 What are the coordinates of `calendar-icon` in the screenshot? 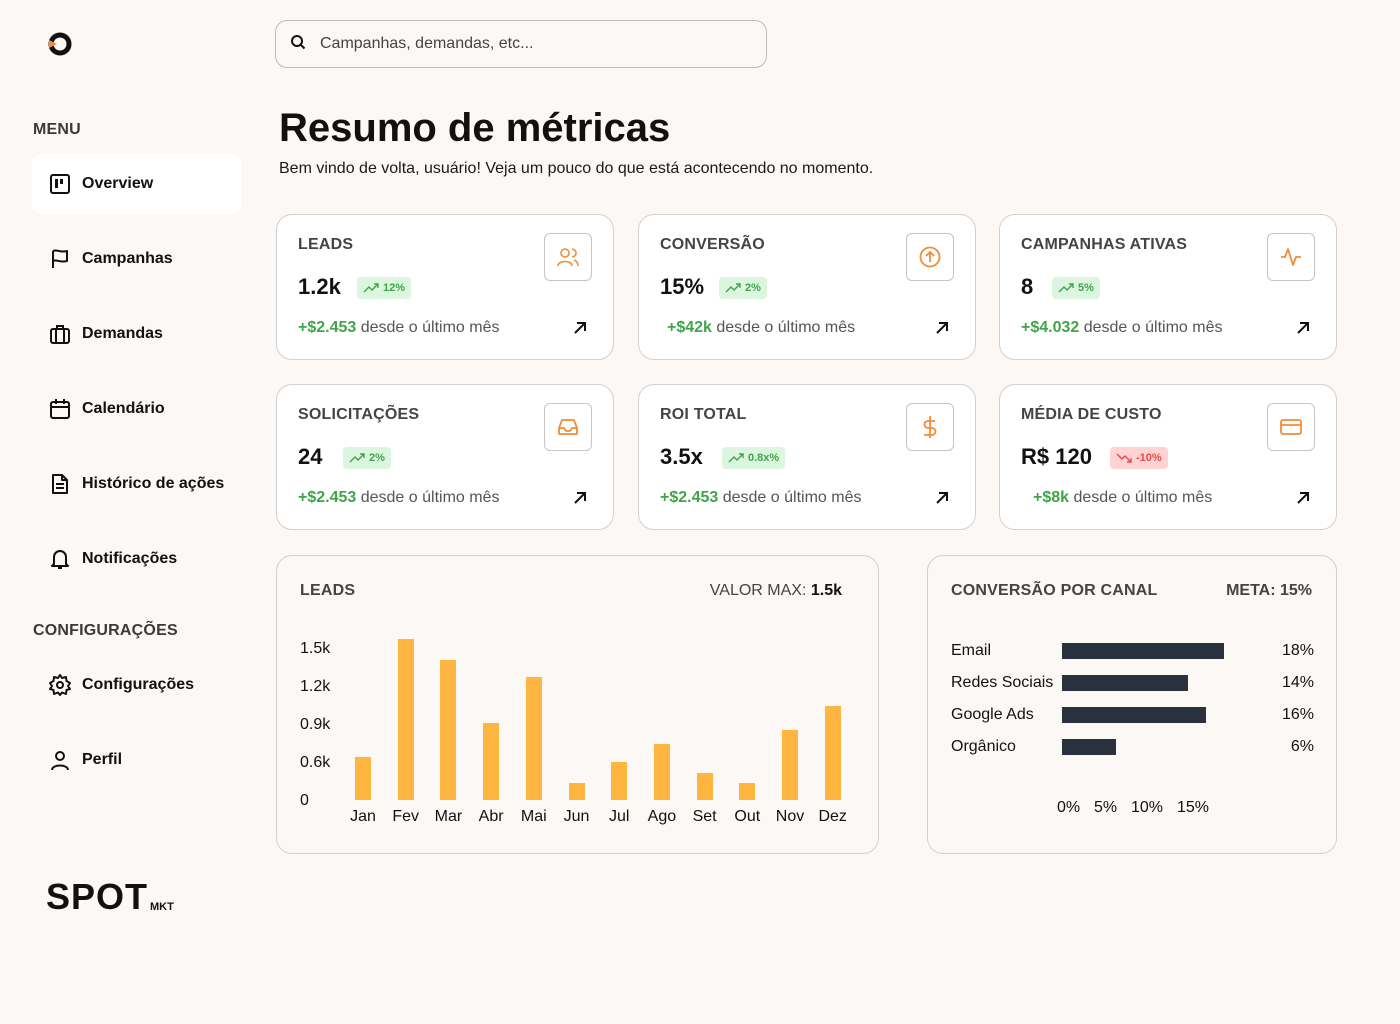 It's located at (60, 409).